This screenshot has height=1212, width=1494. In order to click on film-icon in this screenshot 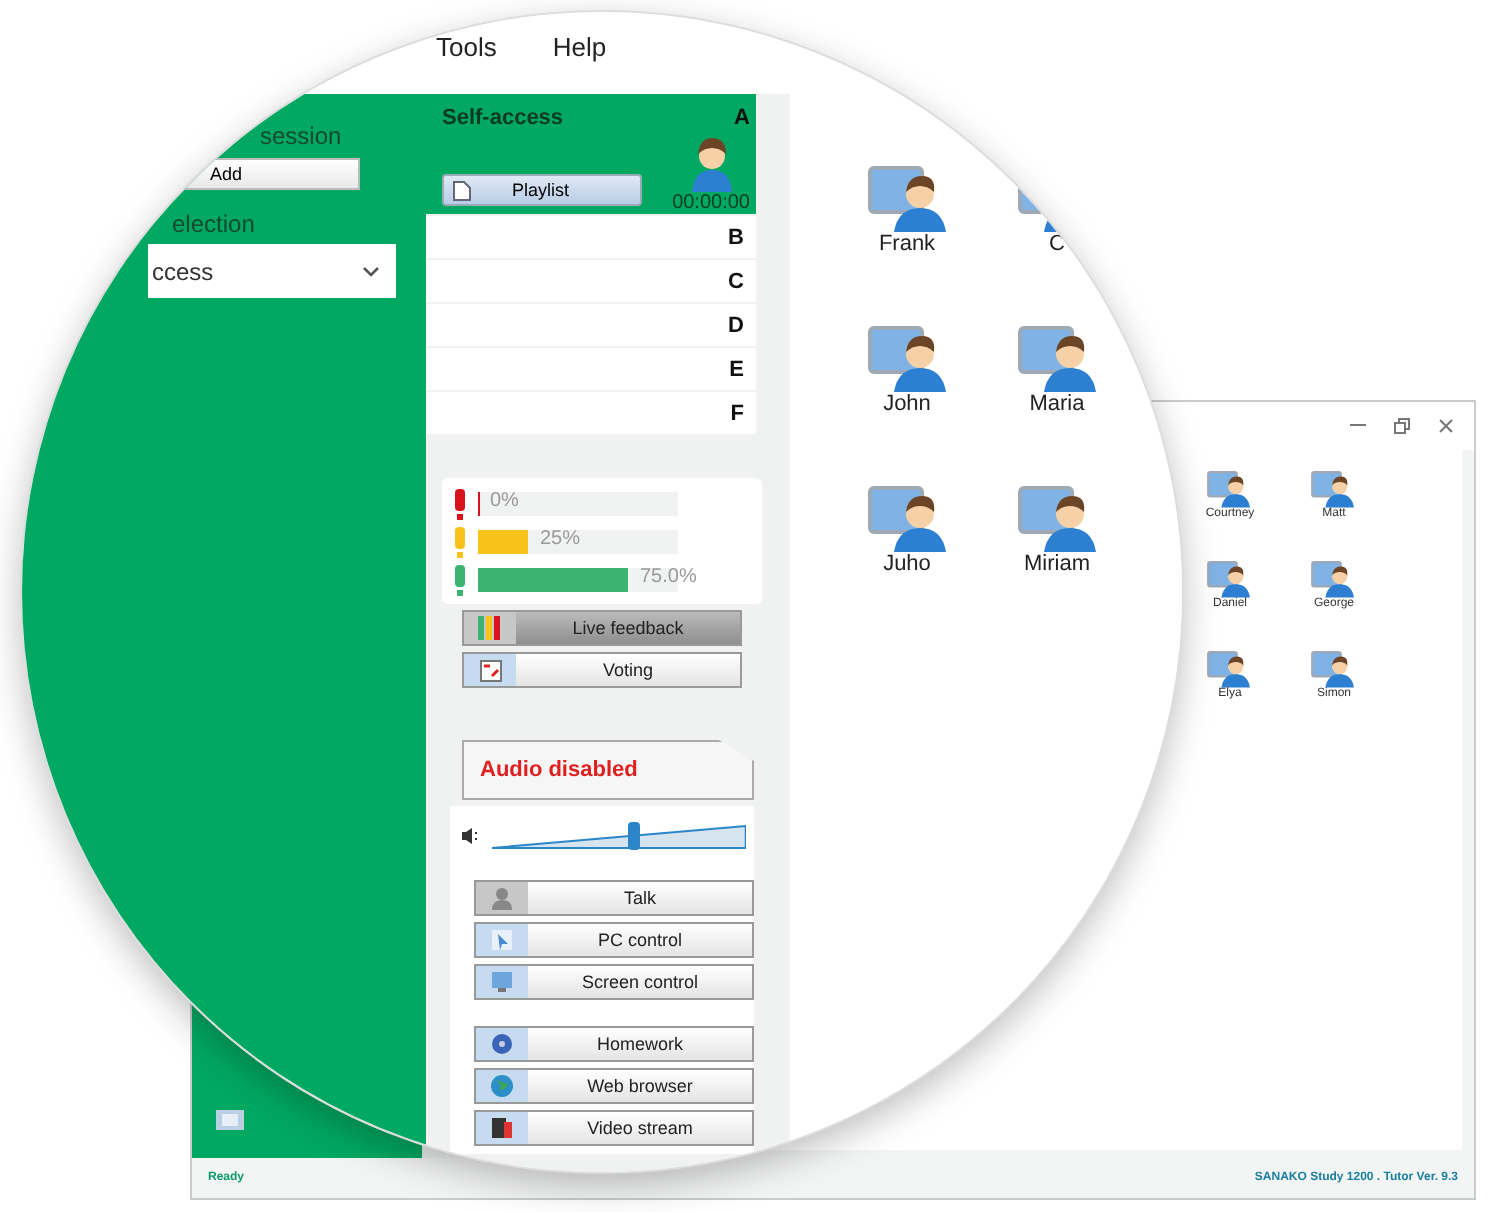, I will do `click(502, 1128)`.